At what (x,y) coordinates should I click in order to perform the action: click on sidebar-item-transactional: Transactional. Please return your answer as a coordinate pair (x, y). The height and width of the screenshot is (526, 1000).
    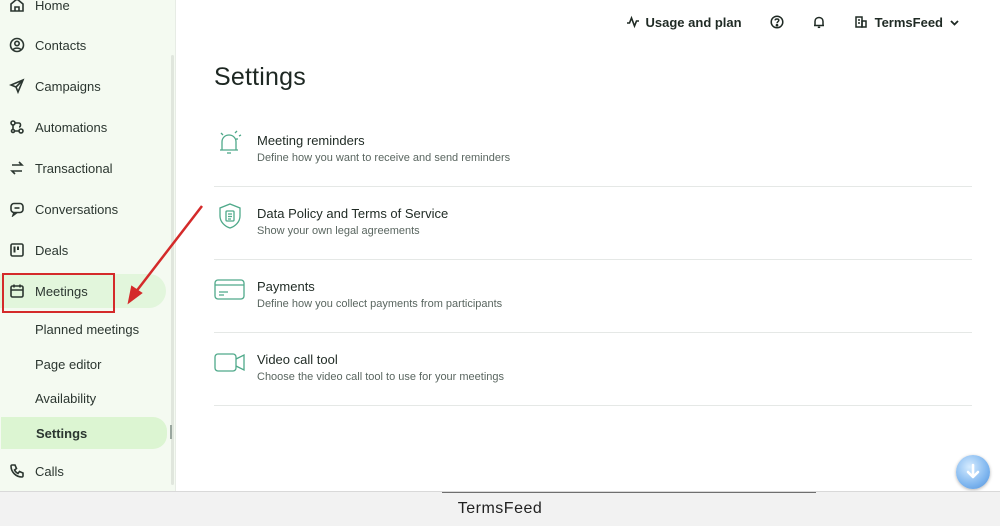
    Looking at the image, I should click on (83, 168).